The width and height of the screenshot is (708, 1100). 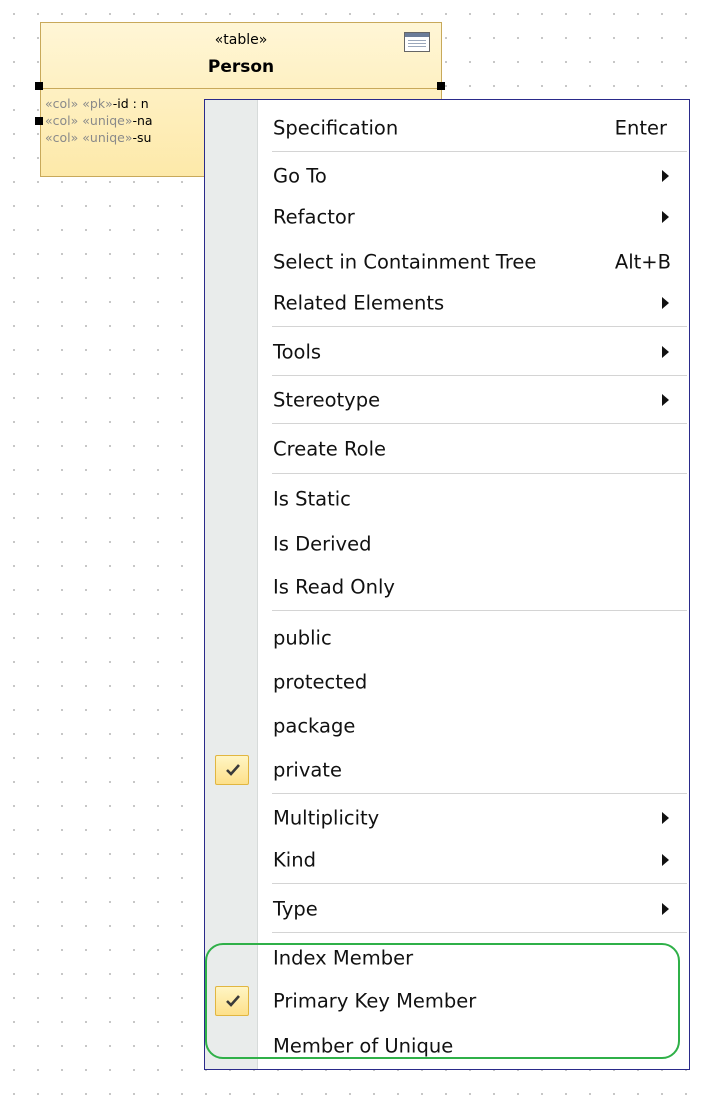 What do you see at coordinates (447, 638) in the screenshot?
I see `menu-item-public: public` at bounding box center [447, 638].